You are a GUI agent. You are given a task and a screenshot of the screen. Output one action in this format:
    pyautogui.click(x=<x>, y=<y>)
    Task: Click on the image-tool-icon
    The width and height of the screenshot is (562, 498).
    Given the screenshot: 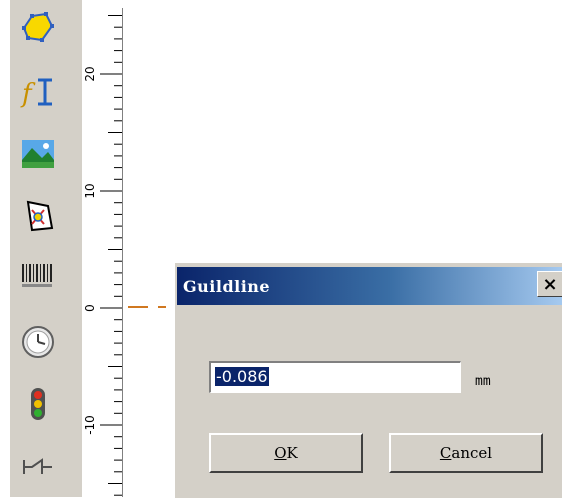 What is the action you would take?
    pyautogui.click(x=38, y=154)
    